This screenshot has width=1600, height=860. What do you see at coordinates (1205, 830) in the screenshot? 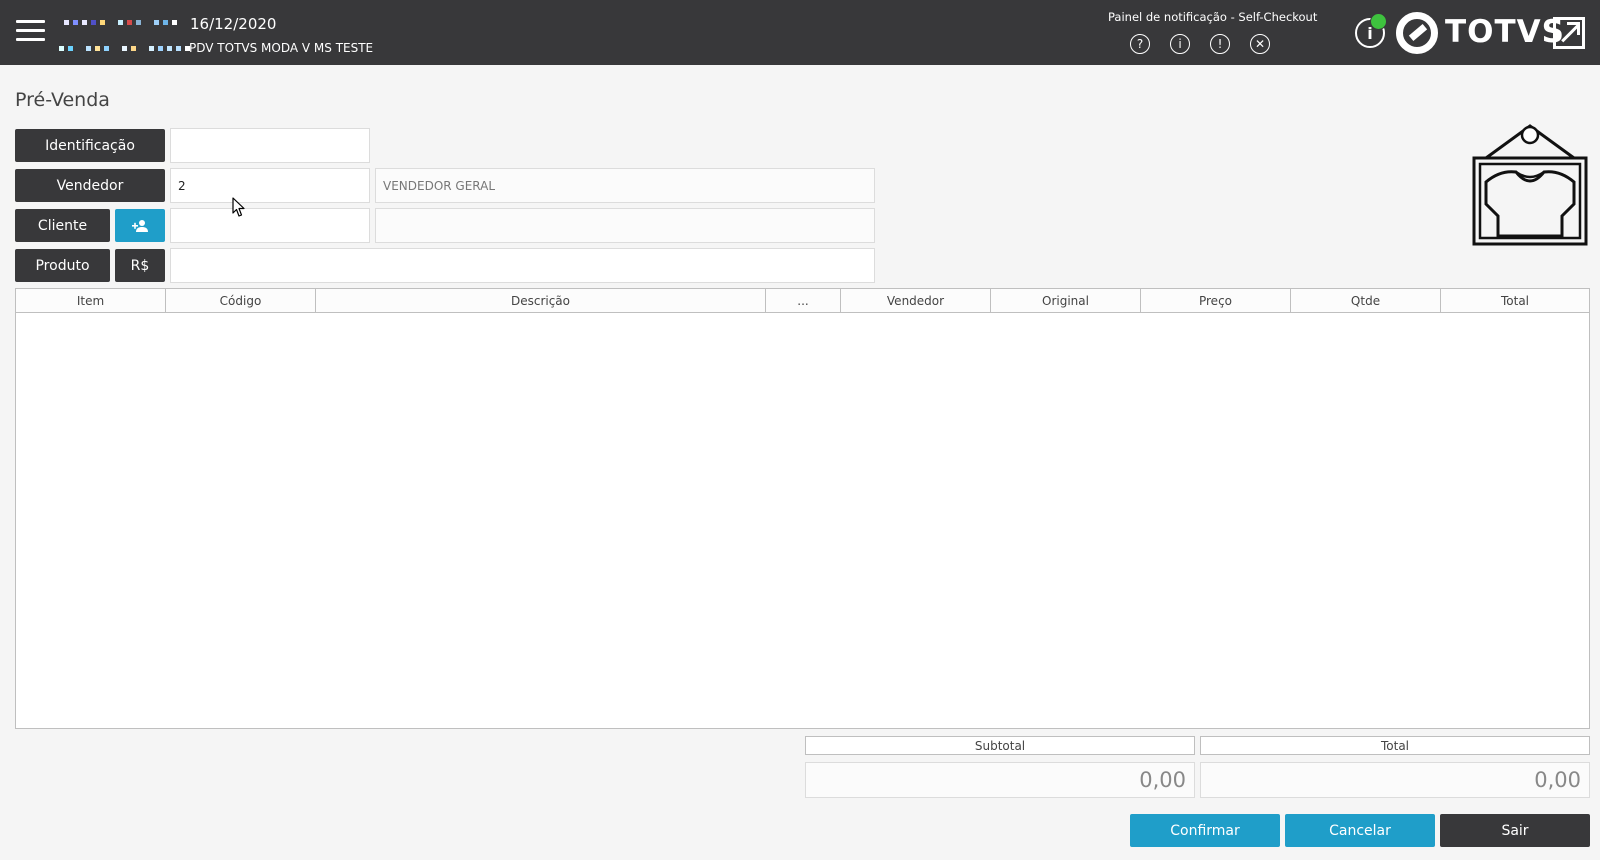
I see `confirm-button: Confirmar` at bounding box center [1205, 830].